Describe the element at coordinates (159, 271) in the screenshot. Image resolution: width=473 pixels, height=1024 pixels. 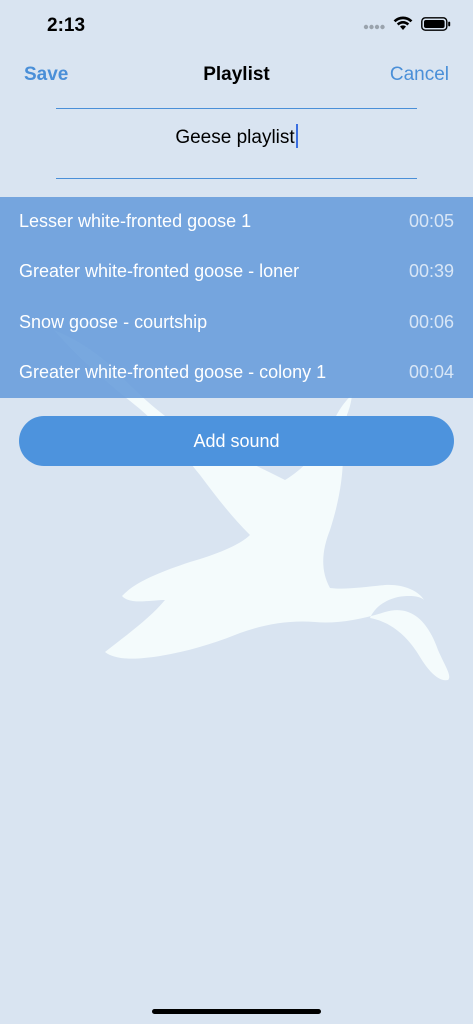
I see `sound-title: Greater white-fronted goose - loner` at that location.